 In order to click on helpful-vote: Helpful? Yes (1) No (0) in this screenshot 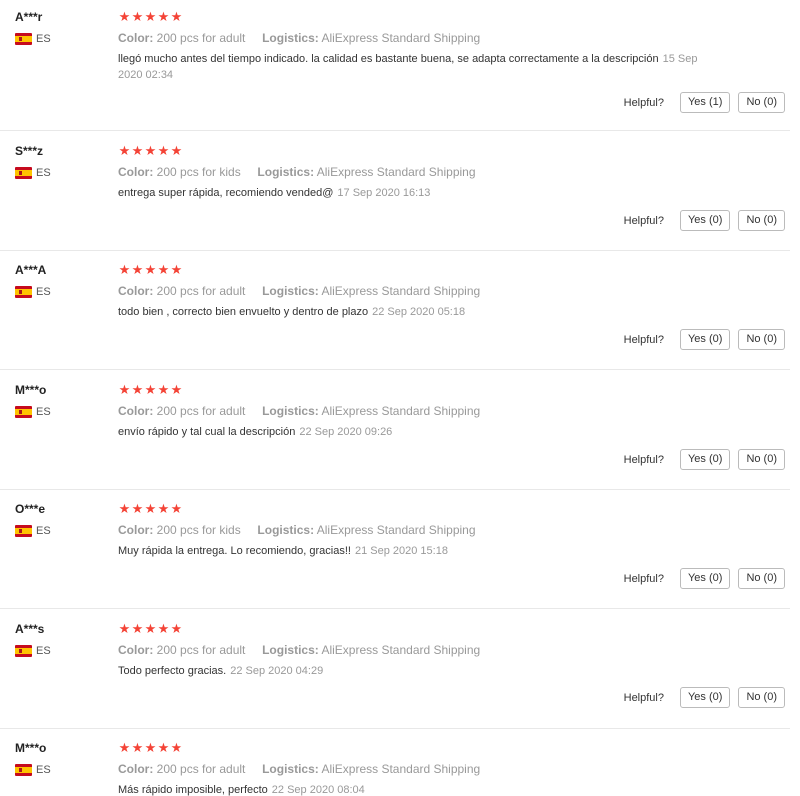, I will do `click(704, 102)`.